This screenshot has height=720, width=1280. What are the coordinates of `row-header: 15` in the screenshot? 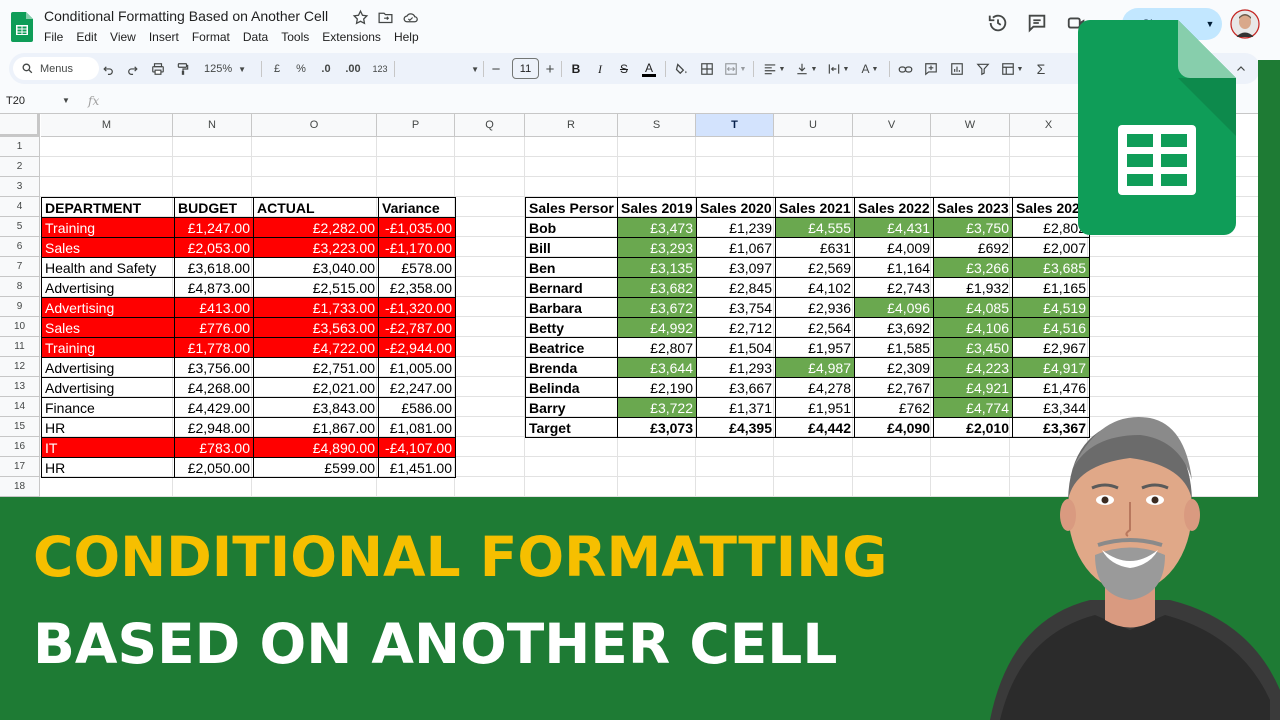 It's located at (20, 427).